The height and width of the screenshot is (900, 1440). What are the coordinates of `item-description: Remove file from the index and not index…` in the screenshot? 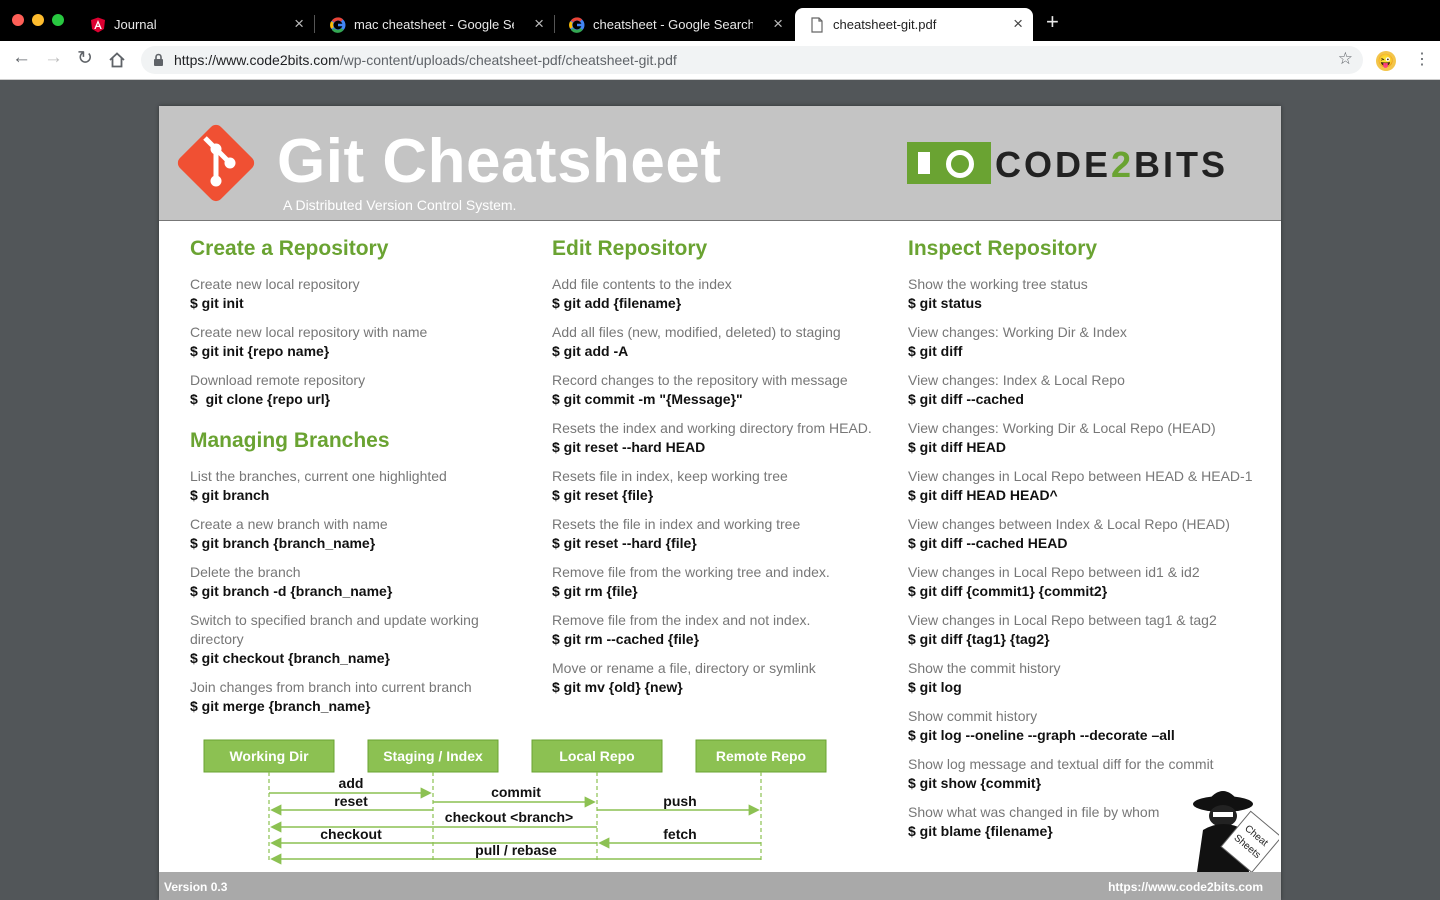 It's located at (681, 620).